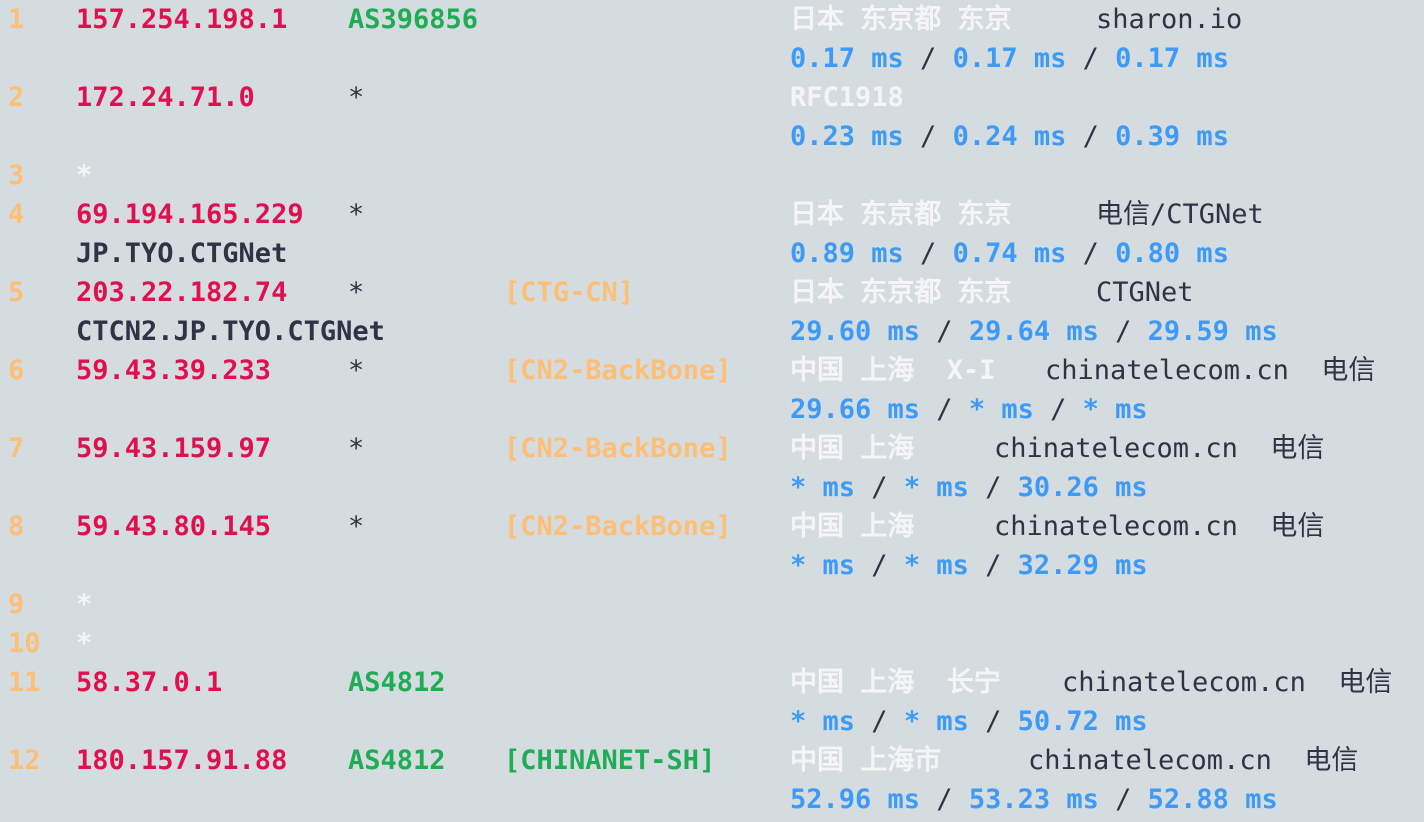 The image size is (1424, 822). What do you see at coordinates (893, 370) in the screenshot?
I see `hop-geo: 中国 上海 X-I` at bounding box center [893, 370].